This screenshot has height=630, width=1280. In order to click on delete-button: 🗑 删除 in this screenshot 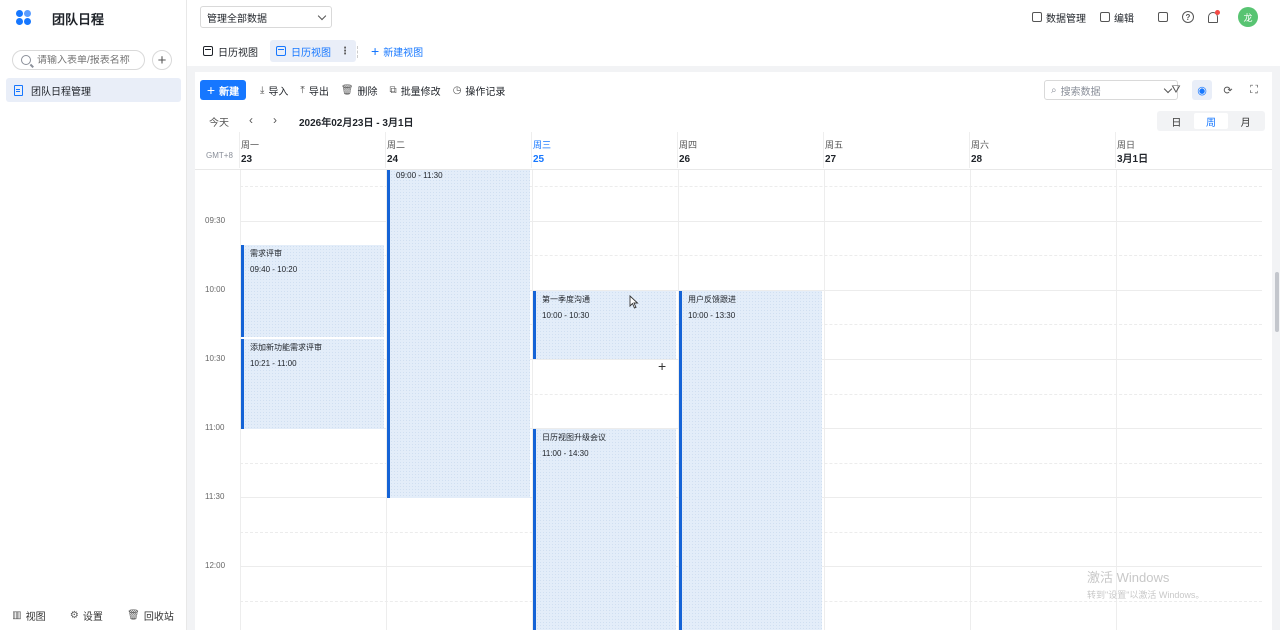, I will do `click(359, 90)`.